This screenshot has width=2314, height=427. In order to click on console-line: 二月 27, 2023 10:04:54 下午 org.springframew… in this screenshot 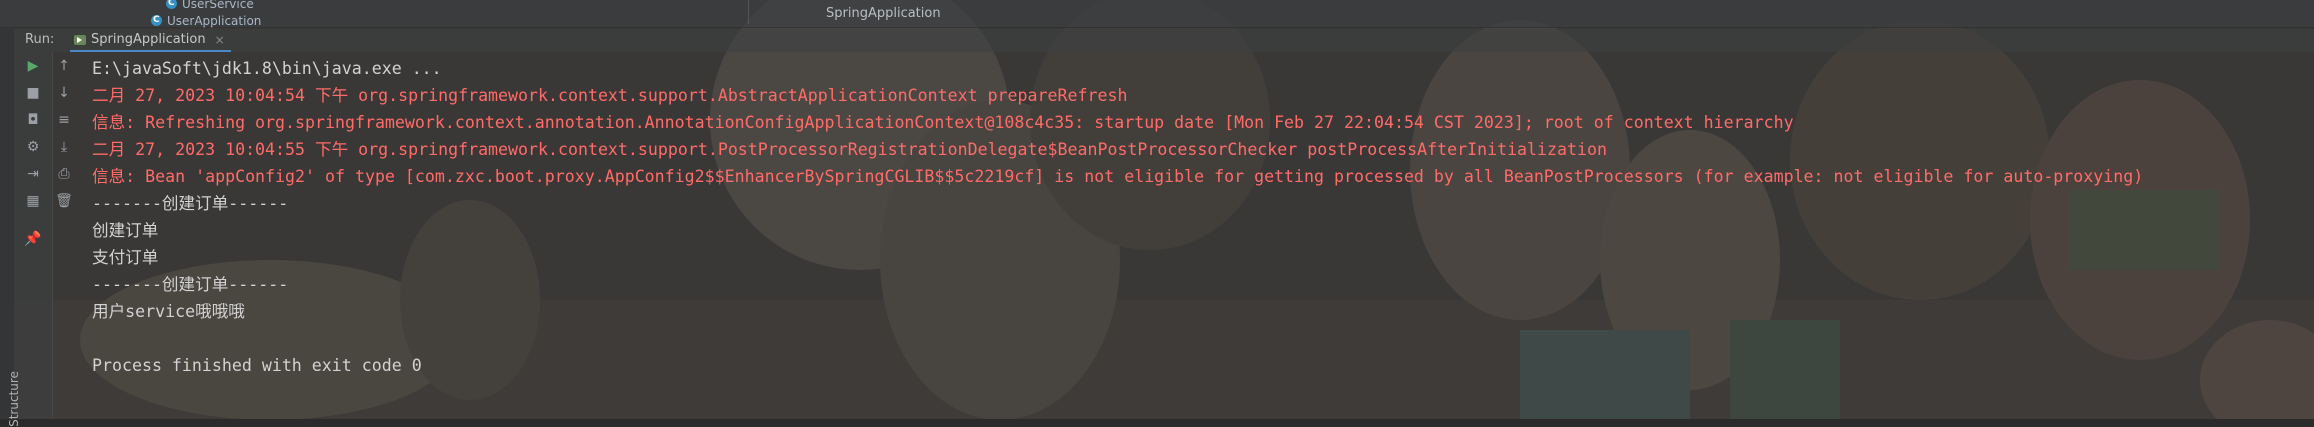, I will do `click(610, 95)`.